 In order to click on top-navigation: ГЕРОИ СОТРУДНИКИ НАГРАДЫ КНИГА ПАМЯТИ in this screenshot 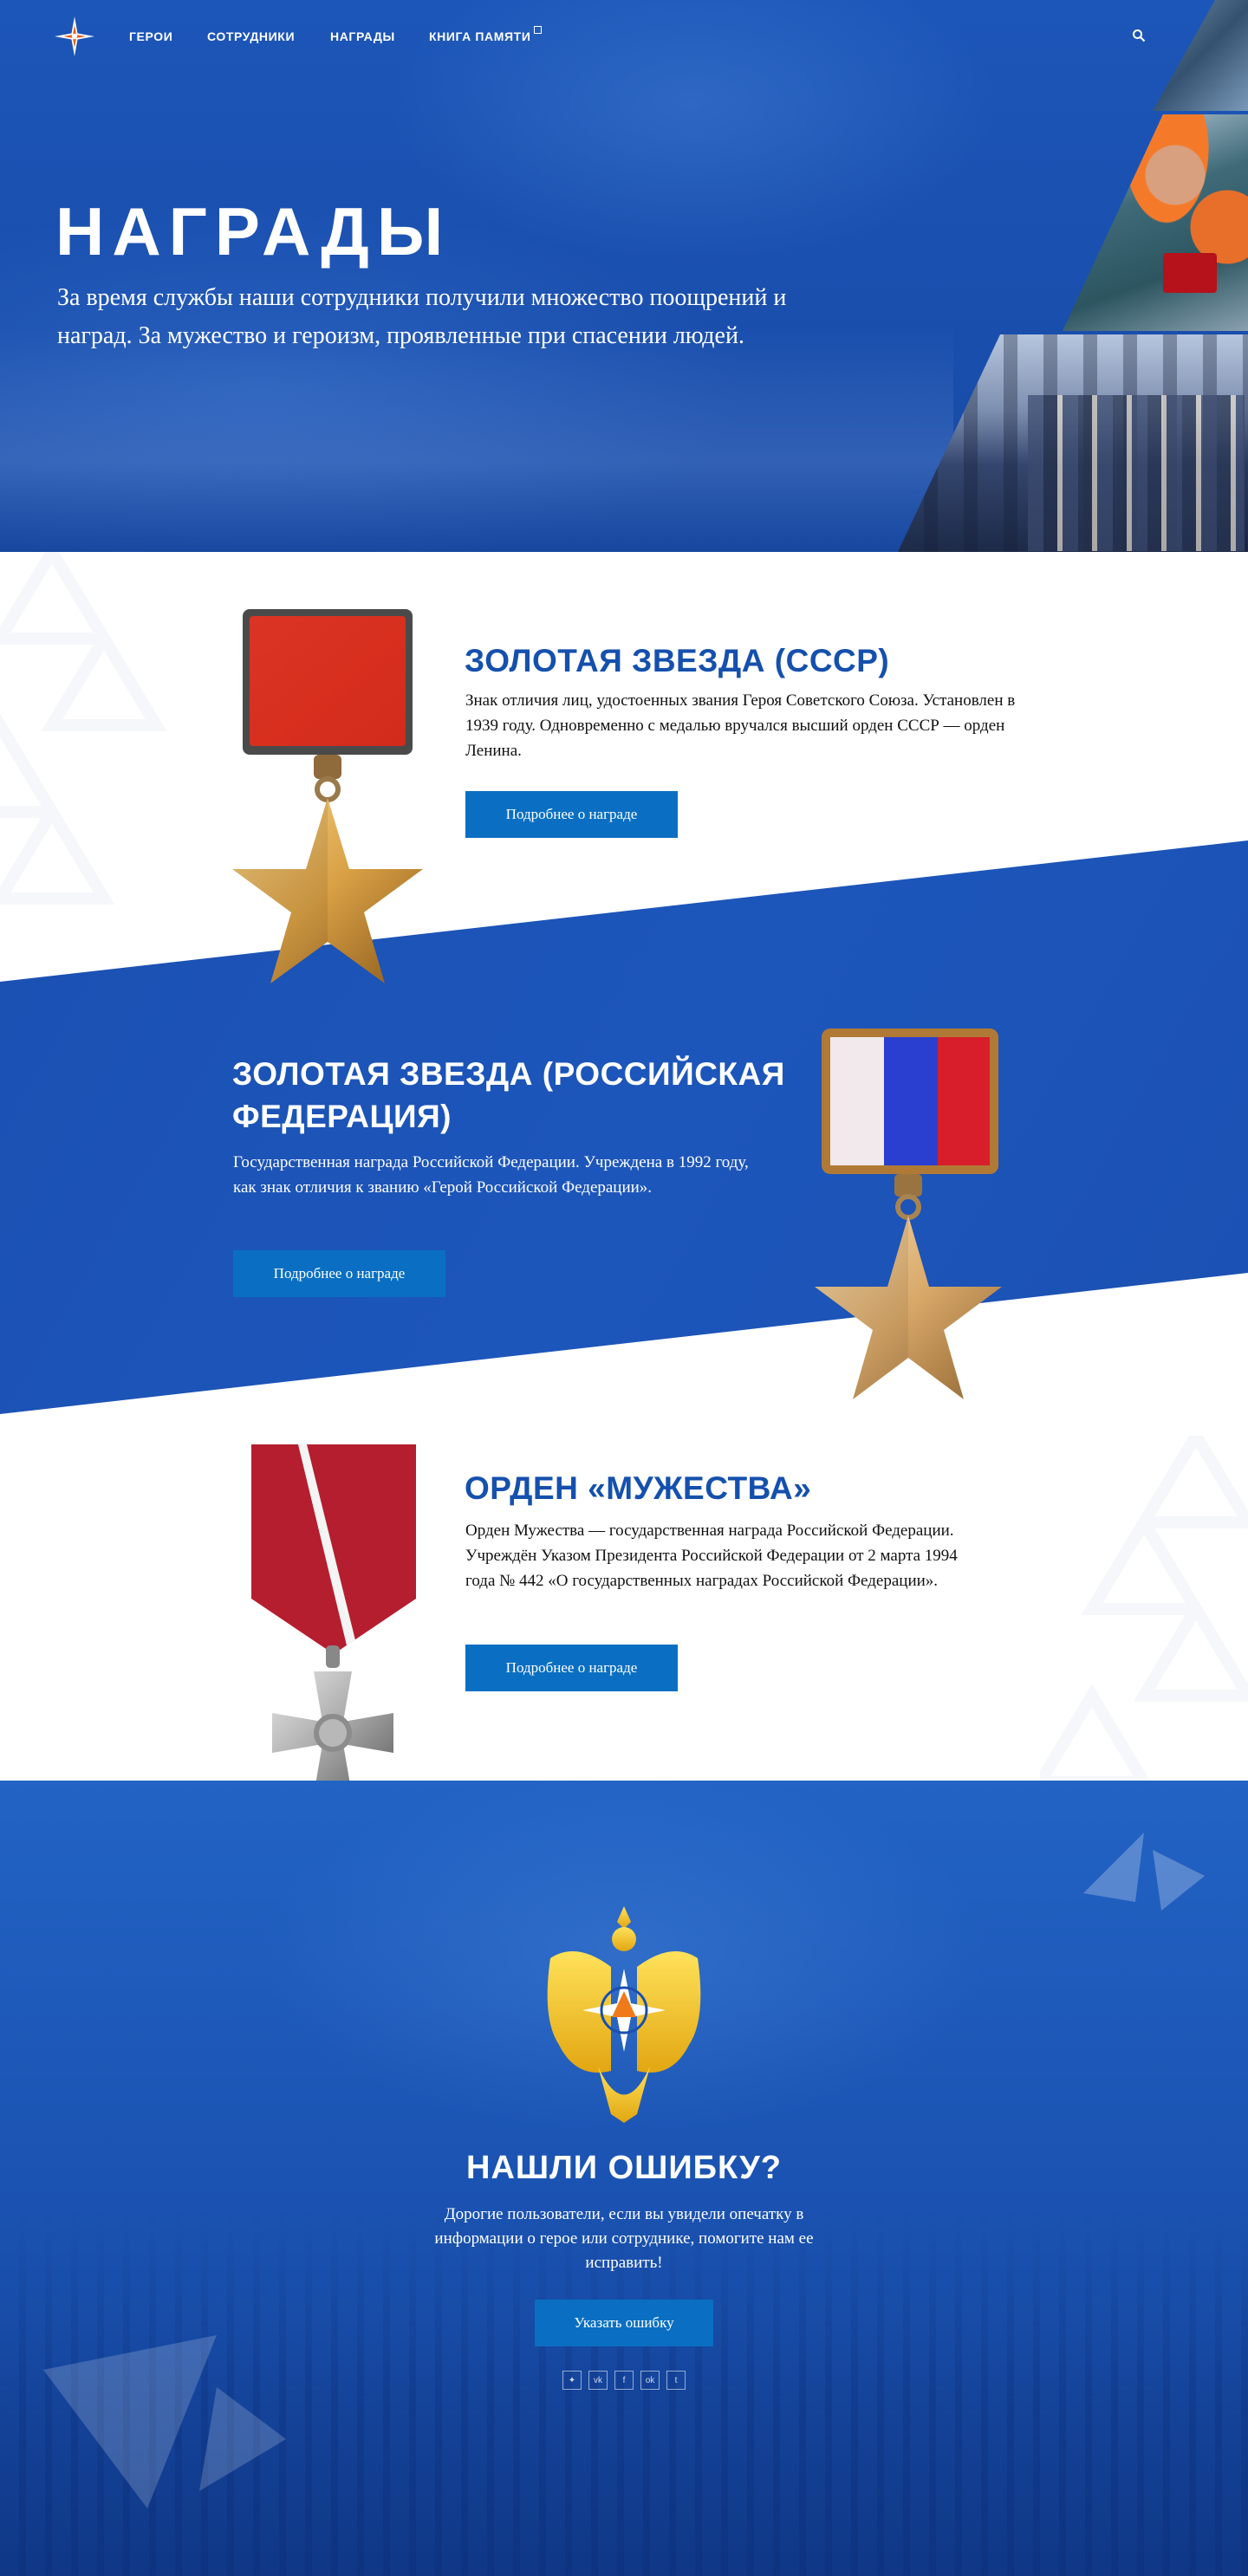, I will do `click(624, 37)`.